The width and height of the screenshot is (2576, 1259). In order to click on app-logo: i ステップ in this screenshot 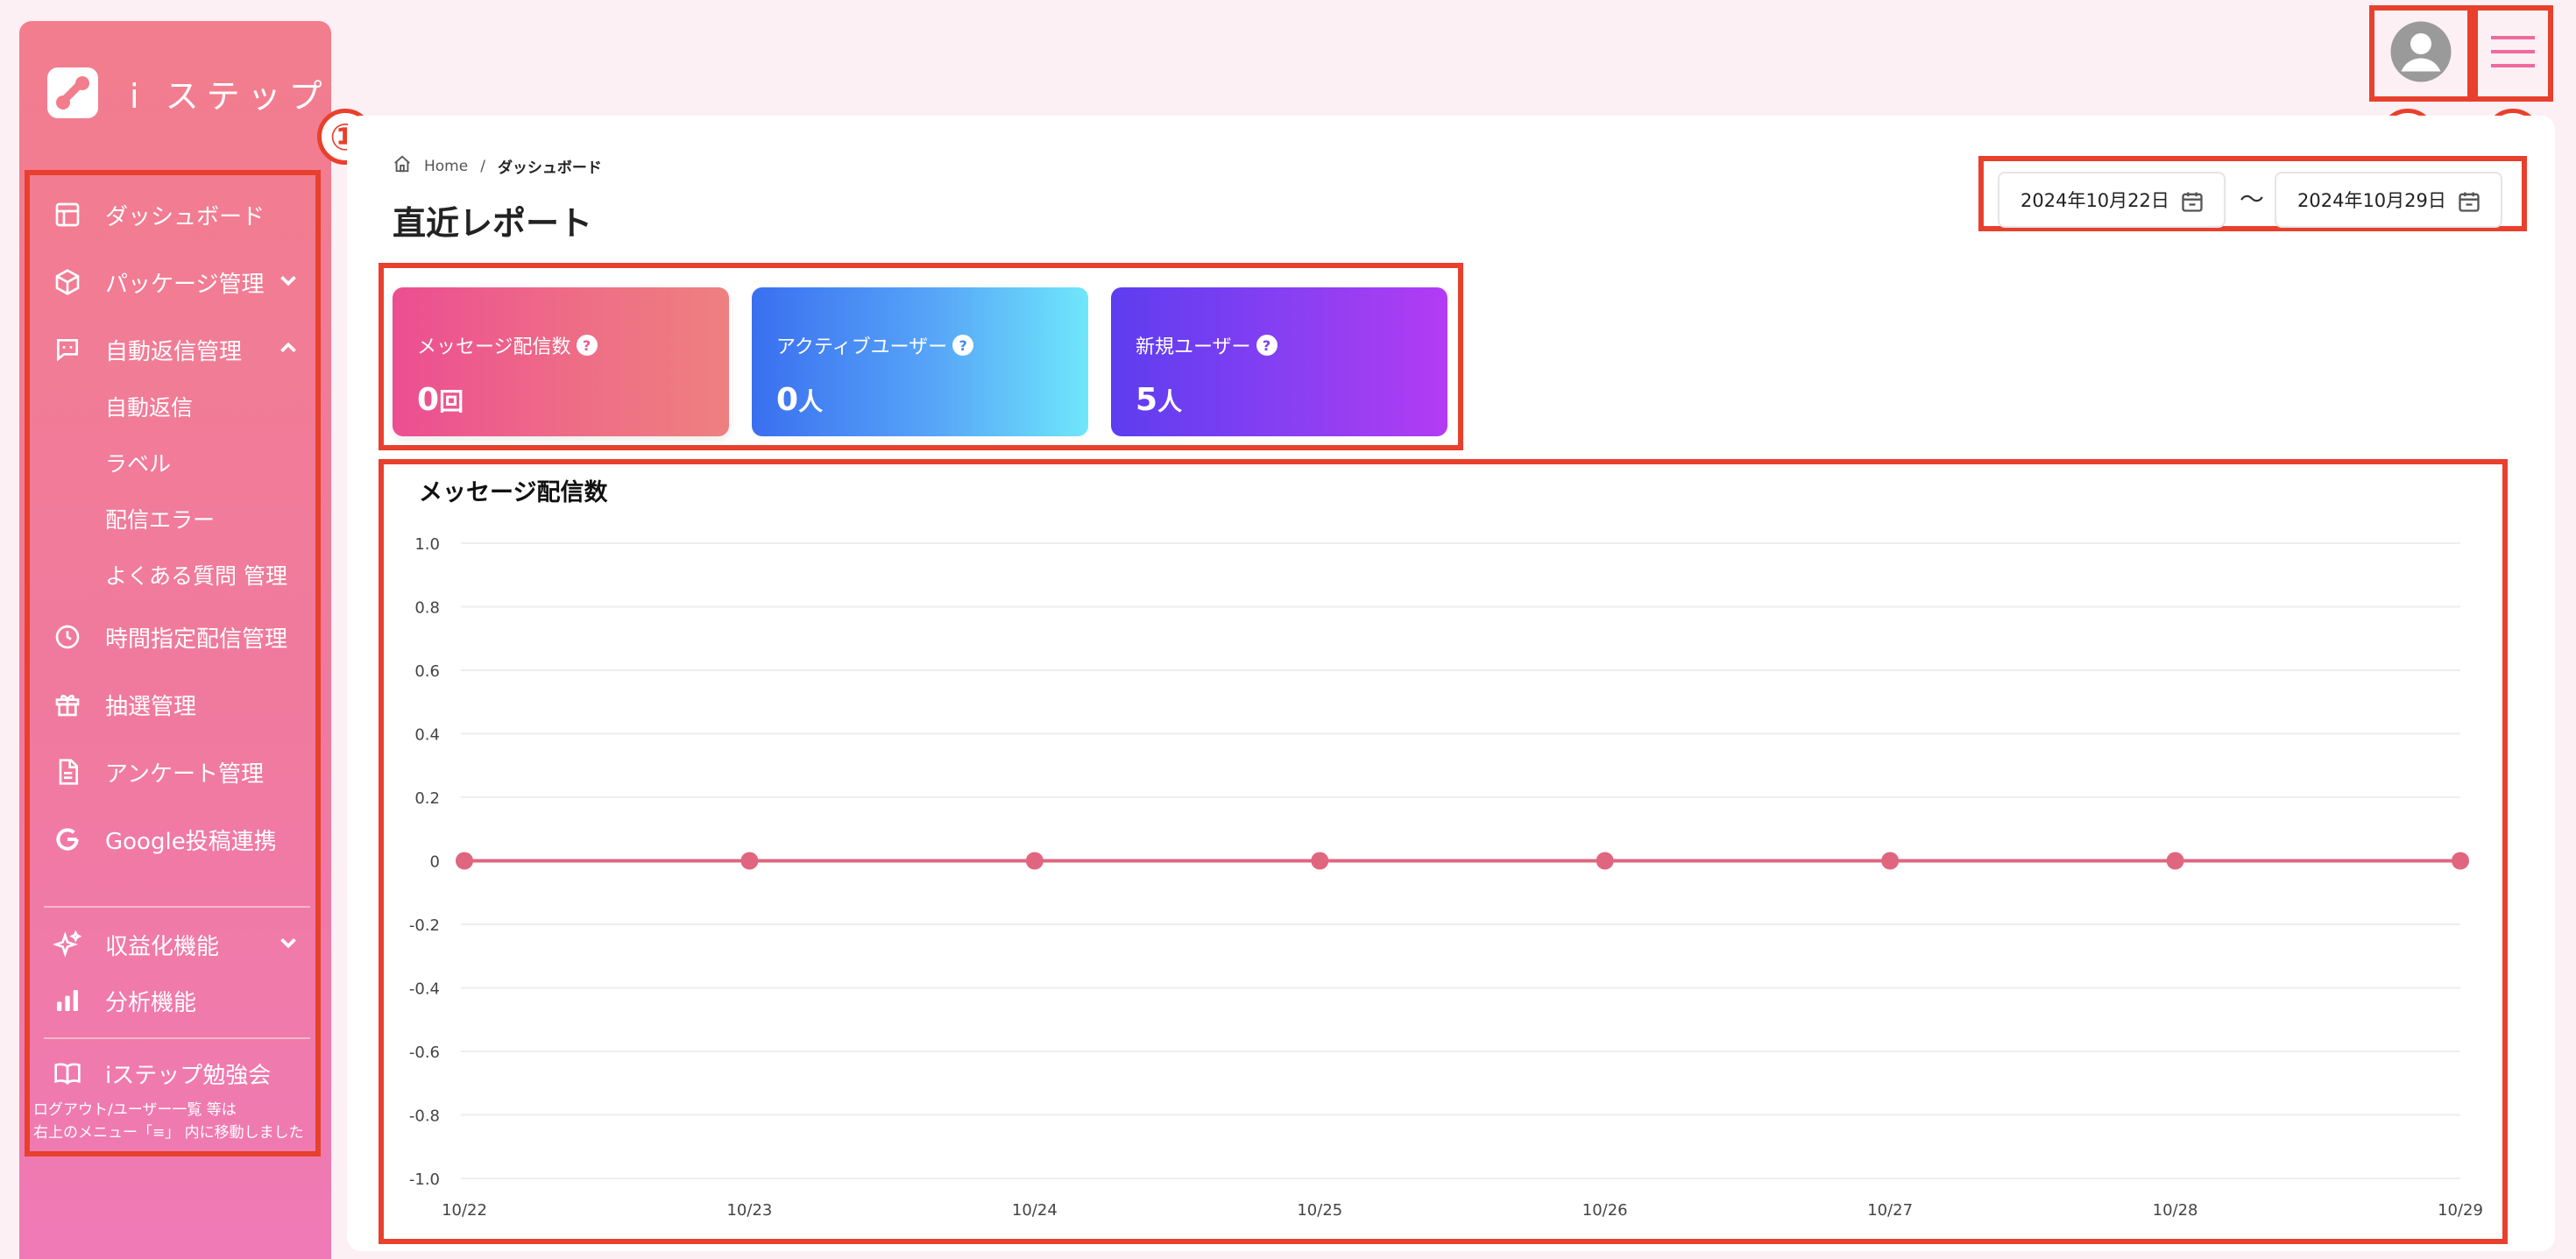, I will do `click(188, 93)`.